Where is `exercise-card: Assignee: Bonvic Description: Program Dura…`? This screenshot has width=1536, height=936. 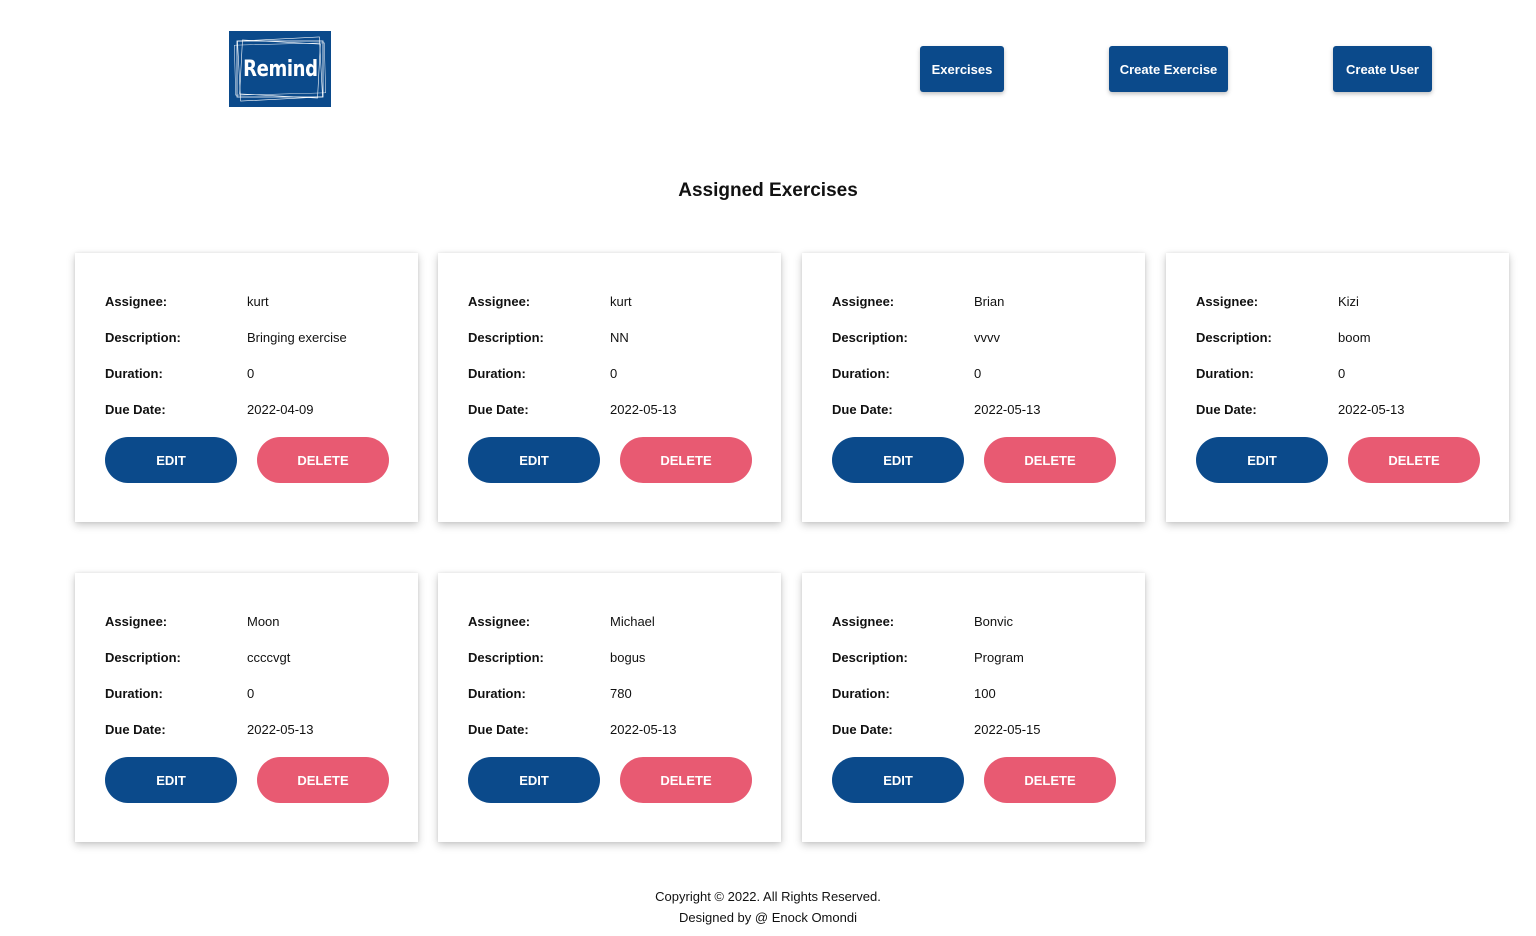
exercise-card: Assignee: Bonvic Description: Program Dura… is located at coordinates (973, 707).